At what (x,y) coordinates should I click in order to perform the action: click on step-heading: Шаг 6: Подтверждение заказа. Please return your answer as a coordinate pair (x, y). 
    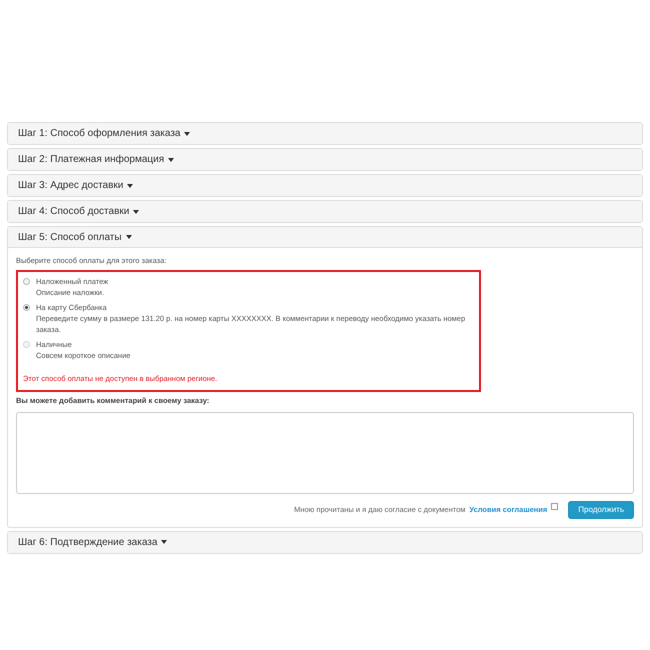
    Looking at the image, I should click on (325, 542).